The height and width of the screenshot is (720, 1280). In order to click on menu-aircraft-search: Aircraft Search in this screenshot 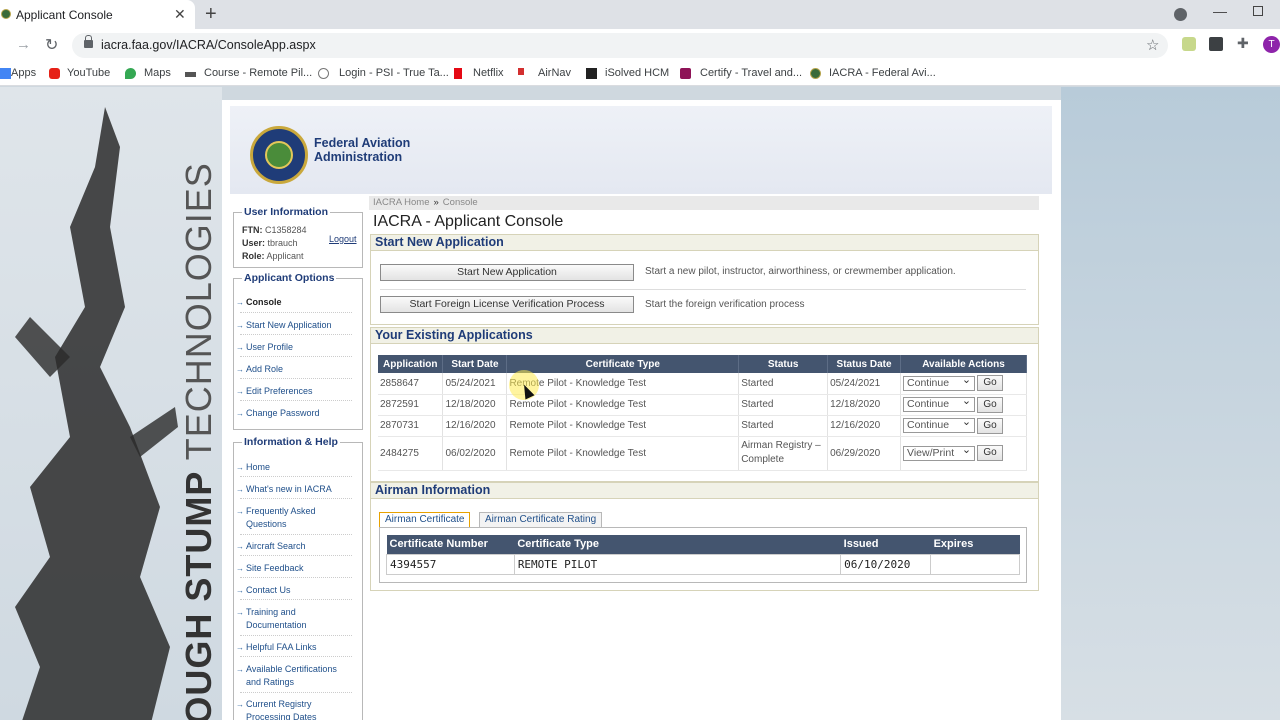, I will do `click(270, 546)`.